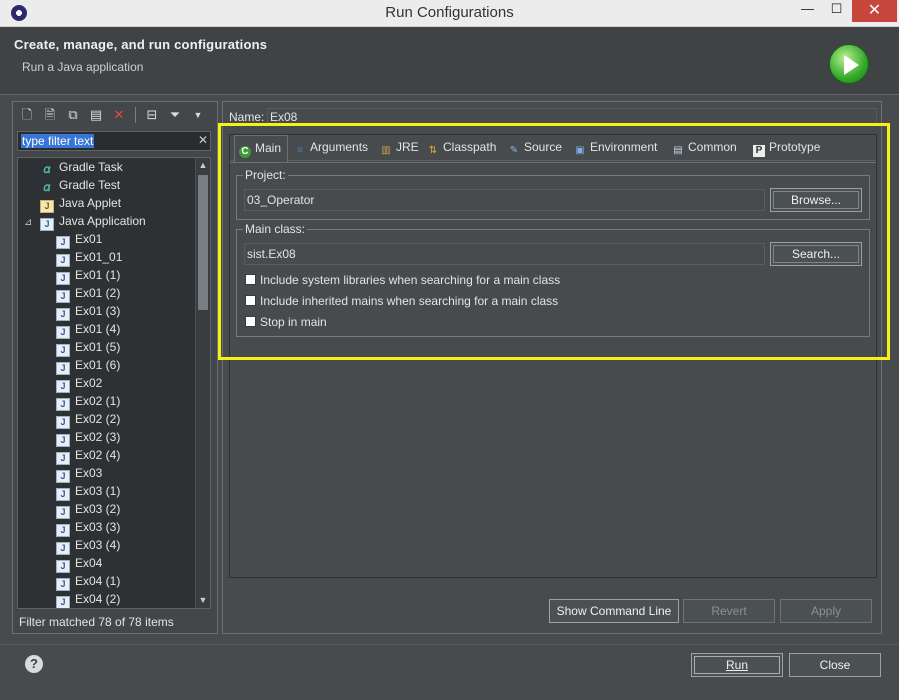 Image resolution: width=899 pixels, height=700 pixels. Describe the element at coordinates (203, 242) in the screenshot. I see `scroll-thumb` at that location.